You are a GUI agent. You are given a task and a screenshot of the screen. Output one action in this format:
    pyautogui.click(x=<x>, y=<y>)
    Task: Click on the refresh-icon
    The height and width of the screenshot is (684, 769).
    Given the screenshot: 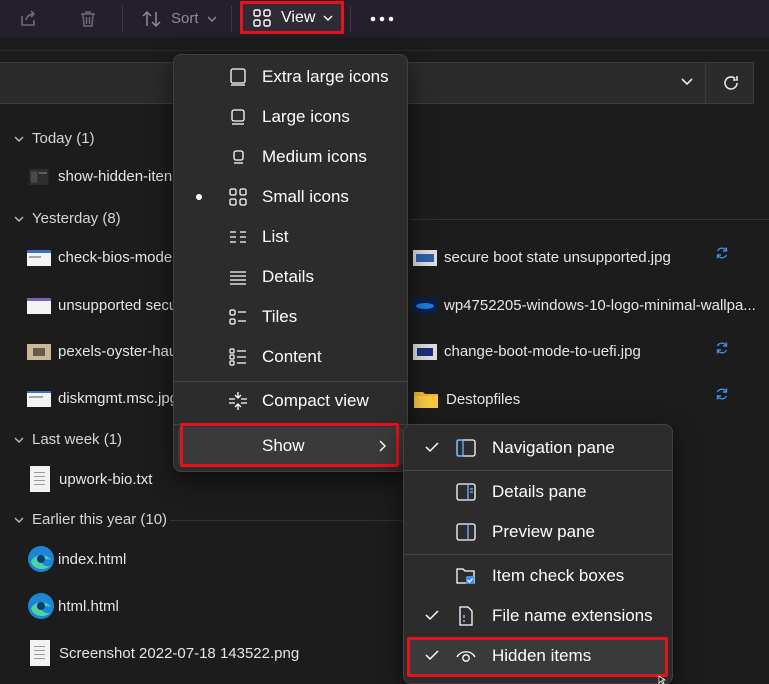 What is the action you would take?
    pyautogui.click(x=731, y=83)
    